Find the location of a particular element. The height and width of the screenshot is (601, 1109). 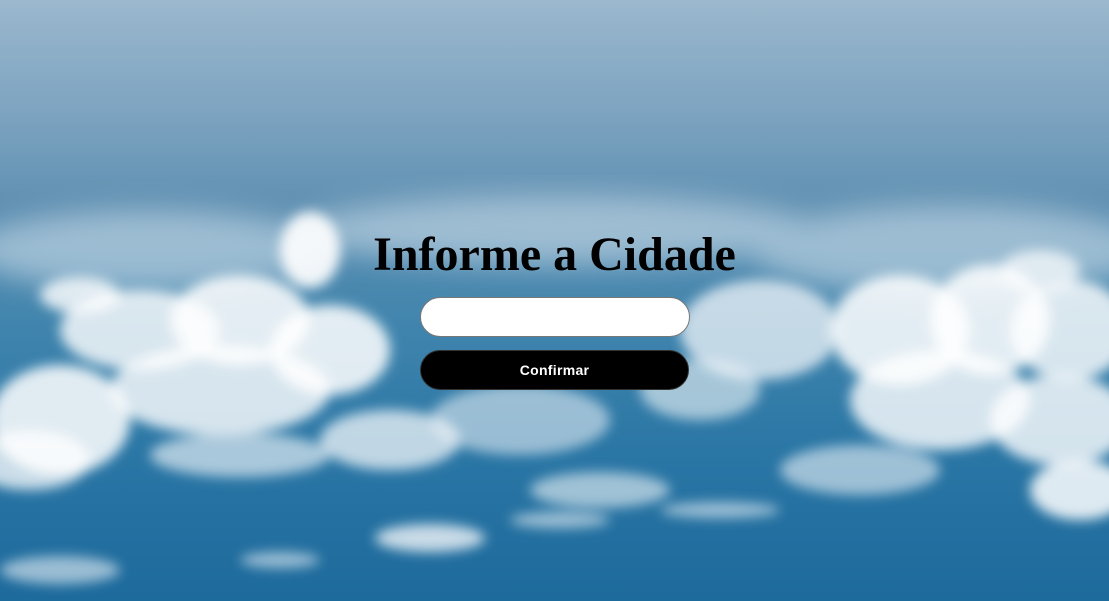

confirm-button: Confirmar is located at coordinates (554, 370).